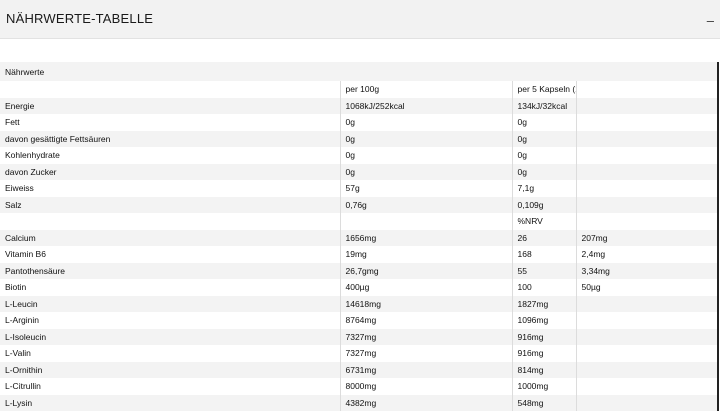 The image size is (720, 411). Describe the element at coordinates (360, 19) in the screenshot. I see `section-header: NÄHRWERTE-TABELLE –` at that location.